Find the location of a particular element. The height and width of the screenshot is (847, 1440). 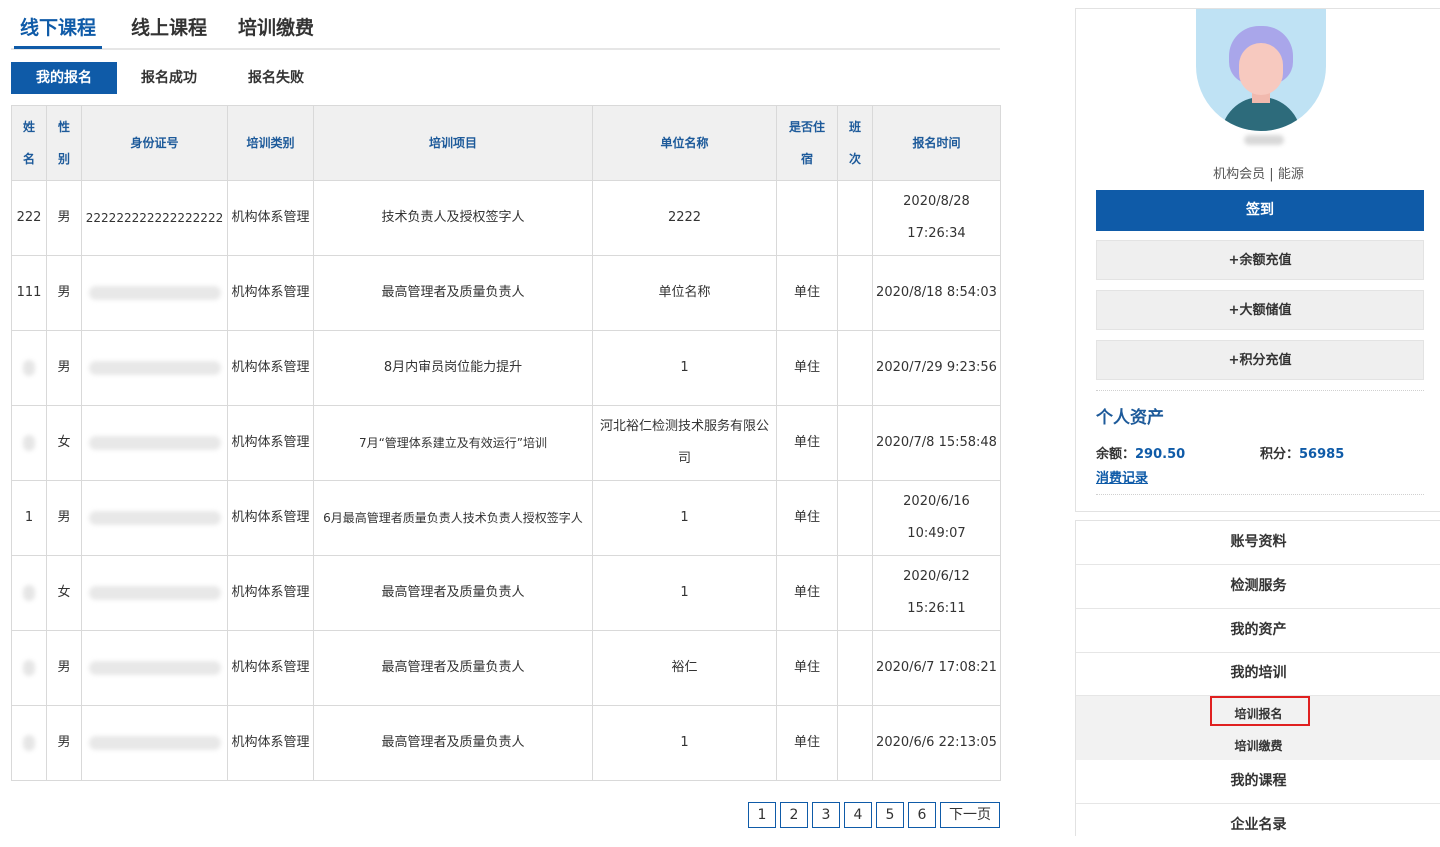

avatar-face-shape is located at coordinates (1261, 69).